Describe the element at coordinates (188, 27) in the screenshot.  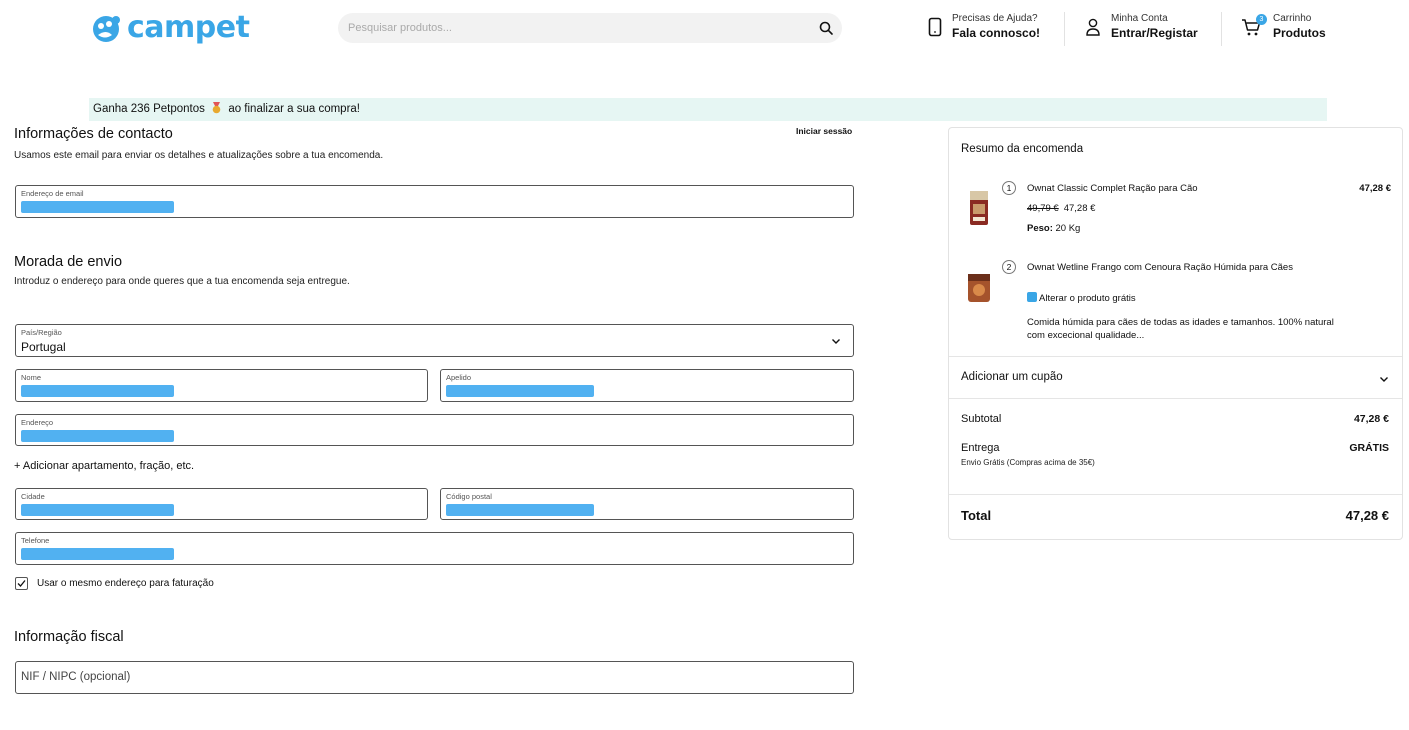
I see `logo-text: campet` at that location.